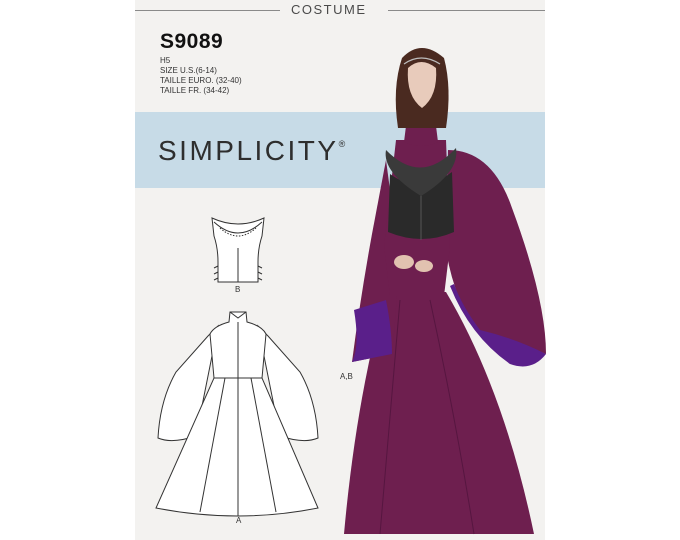  I want to click on gown-view-icon, so click(237, 414).